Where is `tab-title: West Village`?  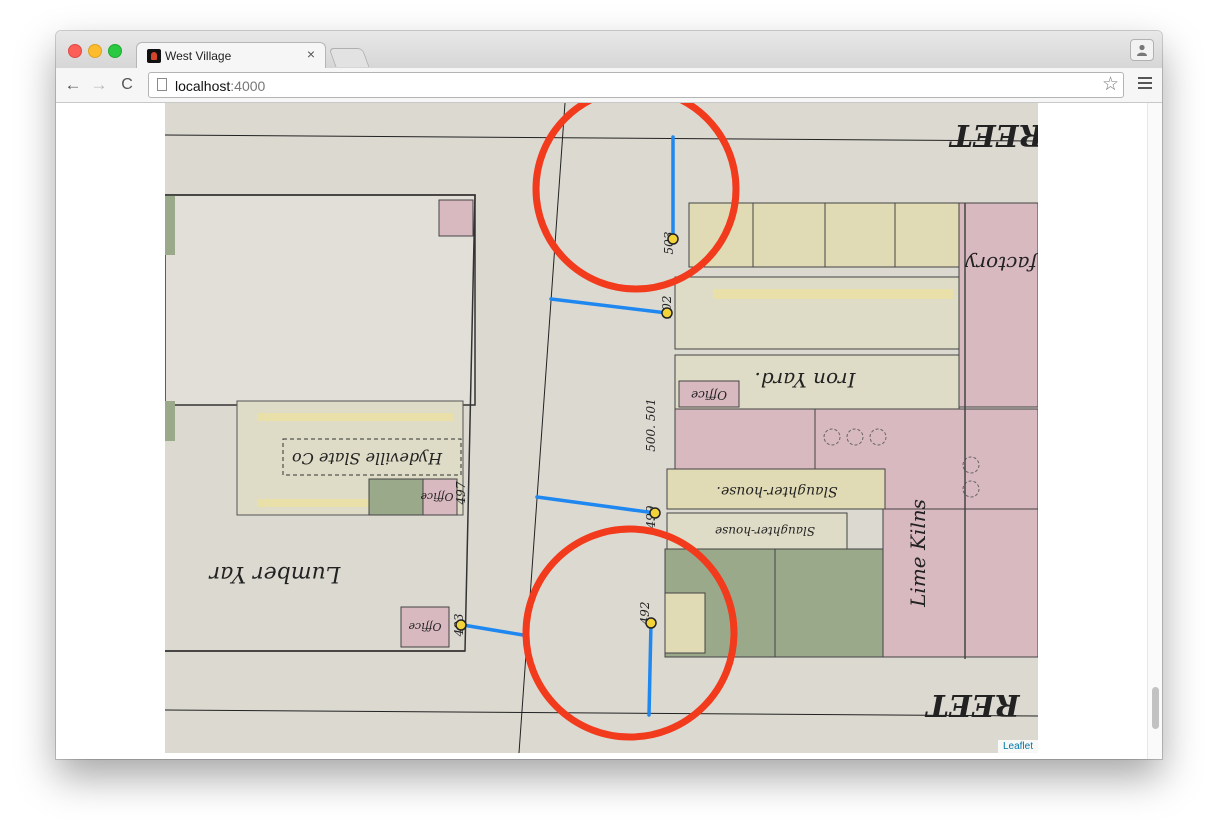 tab-title: West Village is located at coordinates (198, 56).